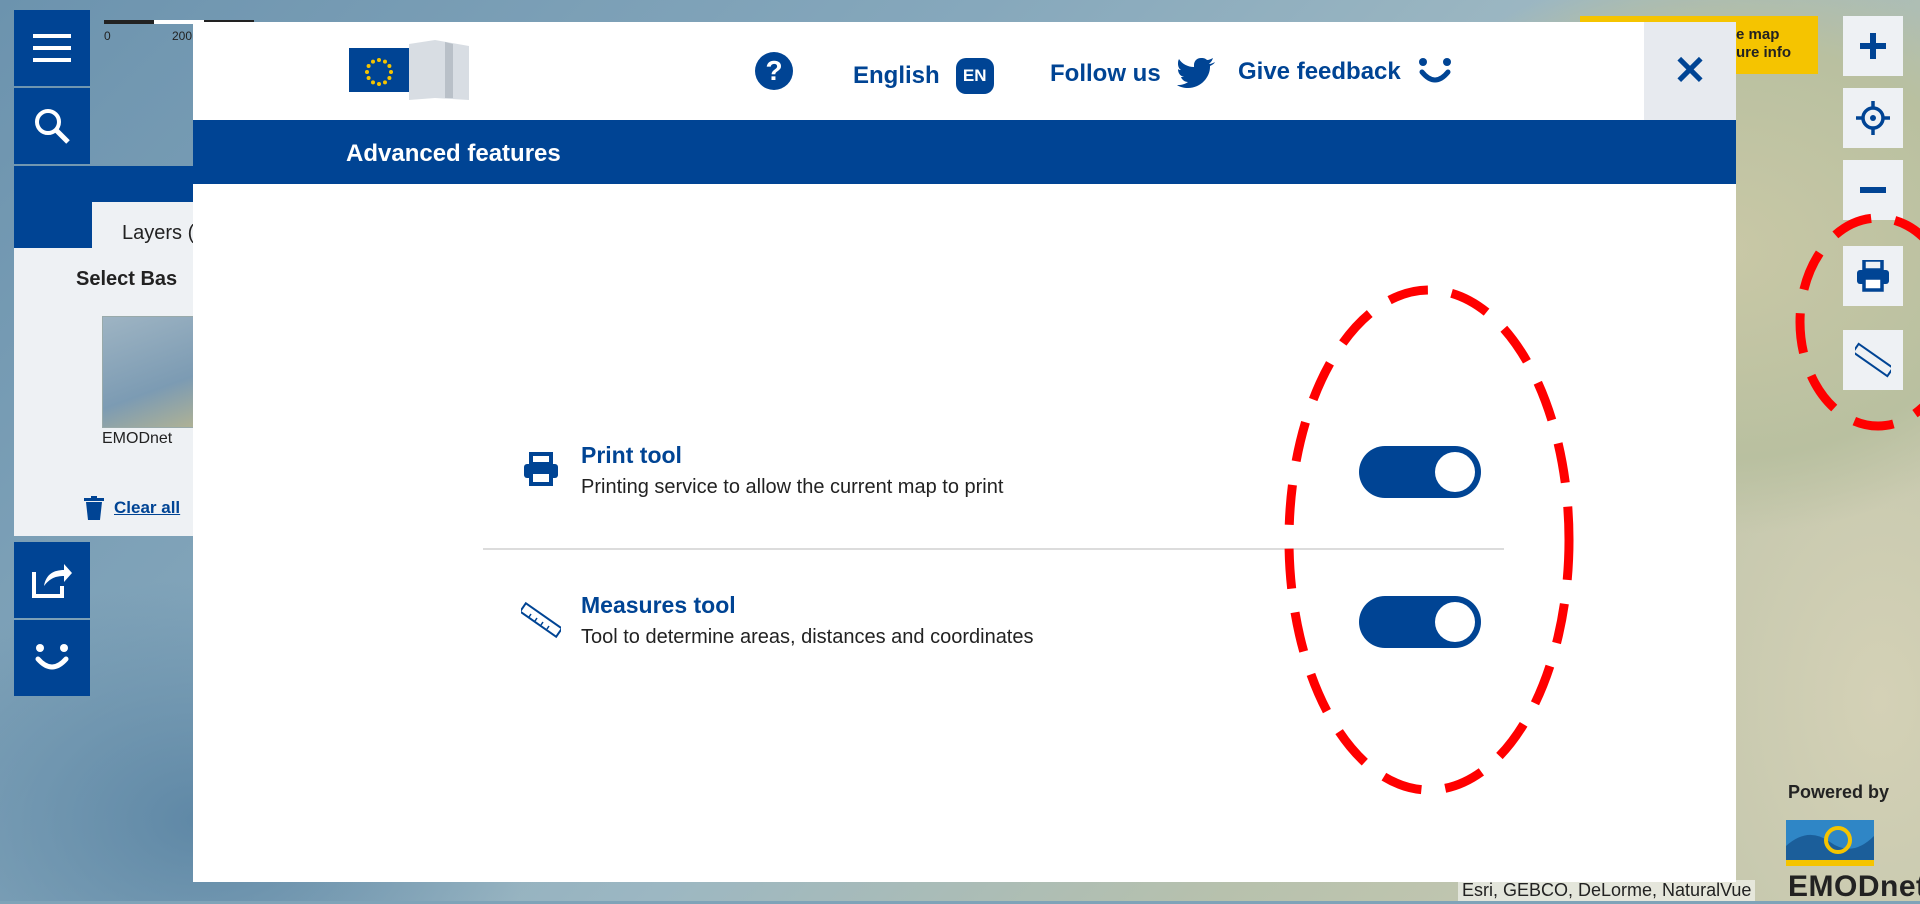 Image resolution: width=1920 pixels, height=904 pixels. I want to click on minus-icon, so click(1873, 190).